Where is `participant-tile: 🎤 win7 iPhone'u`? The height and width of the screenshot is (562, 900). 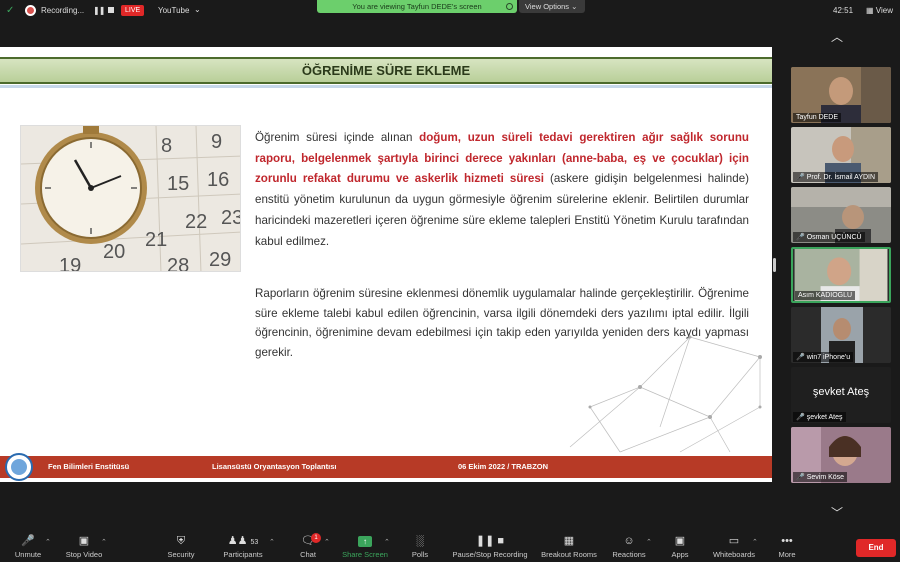 participant-tile: 🎤 win7 iPhone'u is located at coordinates (841, 335).